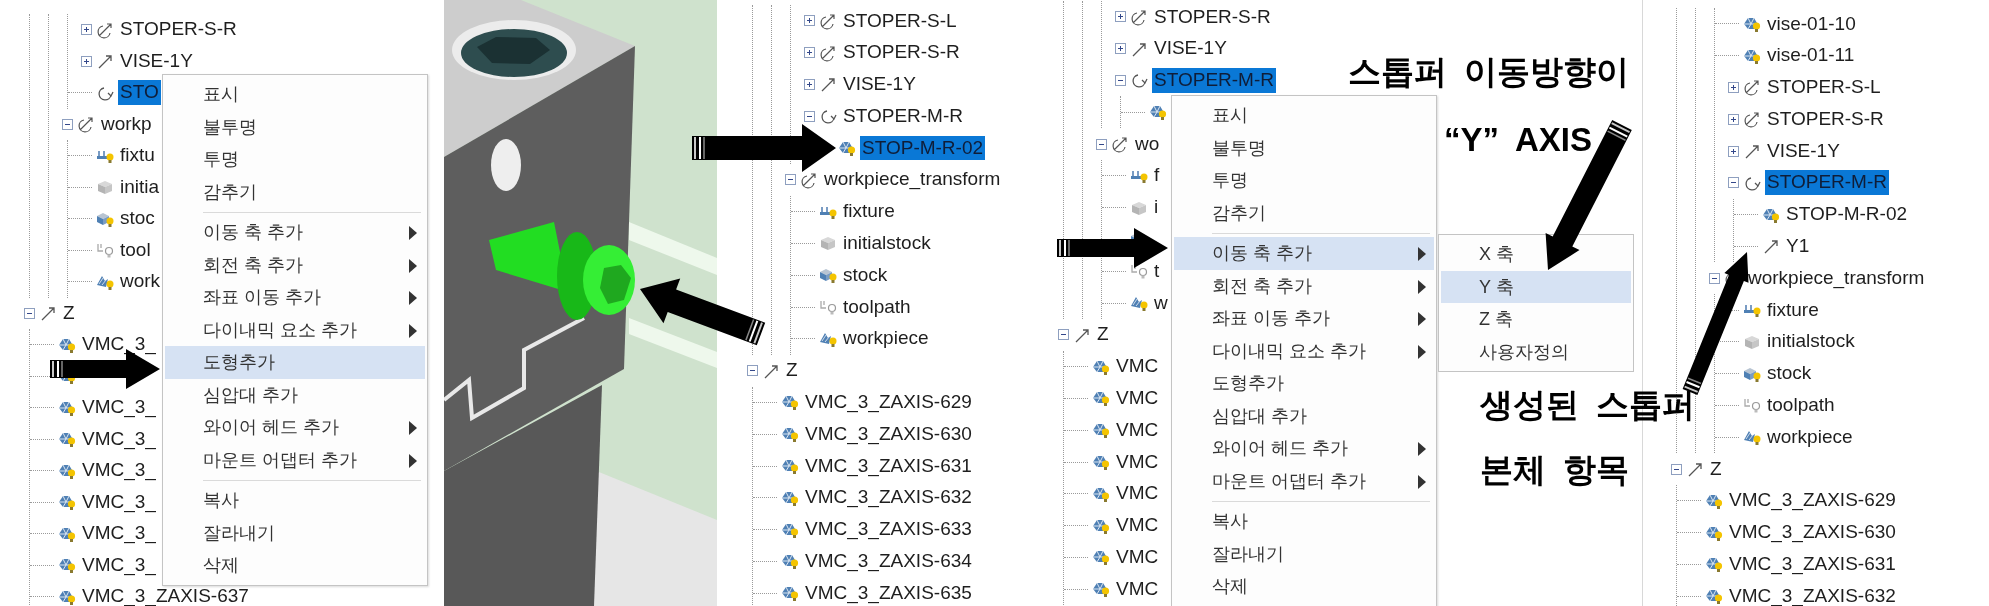 The width and height of the screenshot is (1989, 606). I want to click on menu-item: Y 축, so click(1536, 286).